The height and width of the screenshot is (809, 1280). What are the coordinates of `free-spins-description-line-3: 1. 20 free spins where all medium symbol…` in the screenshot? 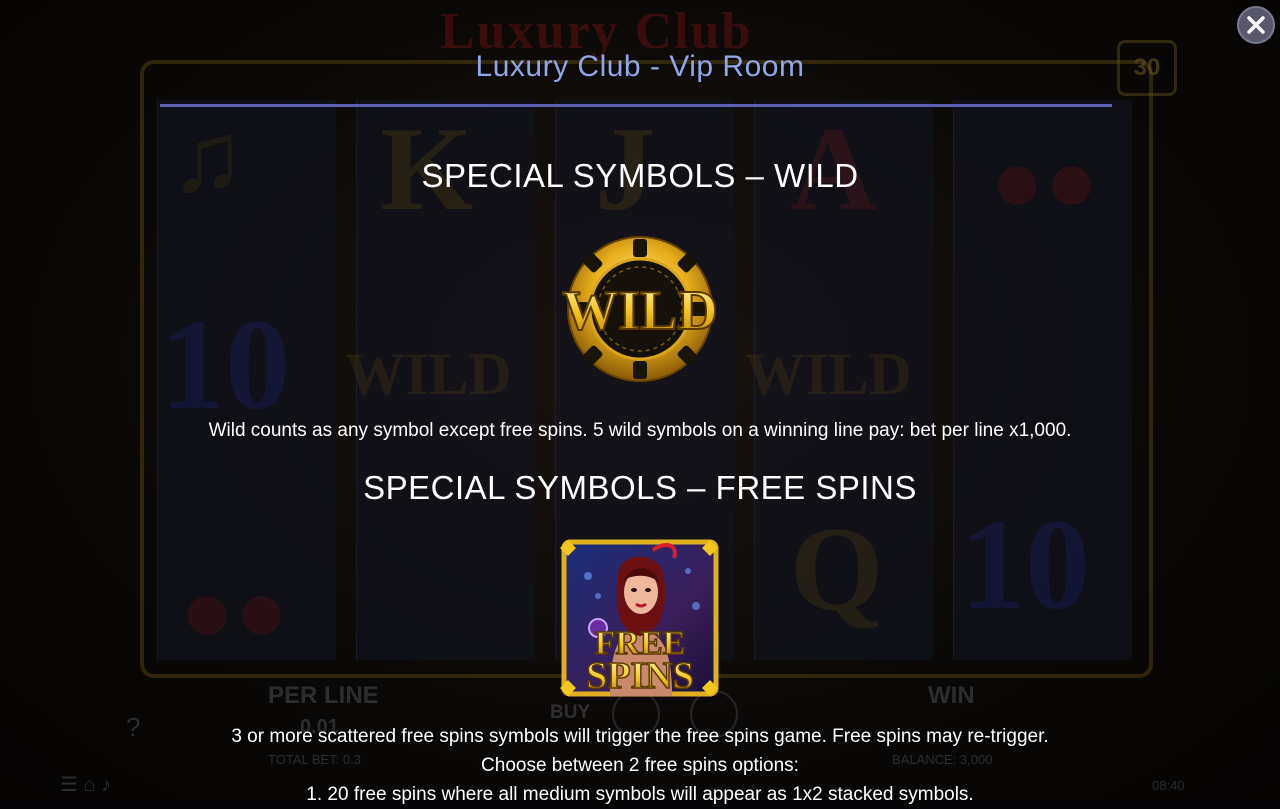 It's located at (640, 794).